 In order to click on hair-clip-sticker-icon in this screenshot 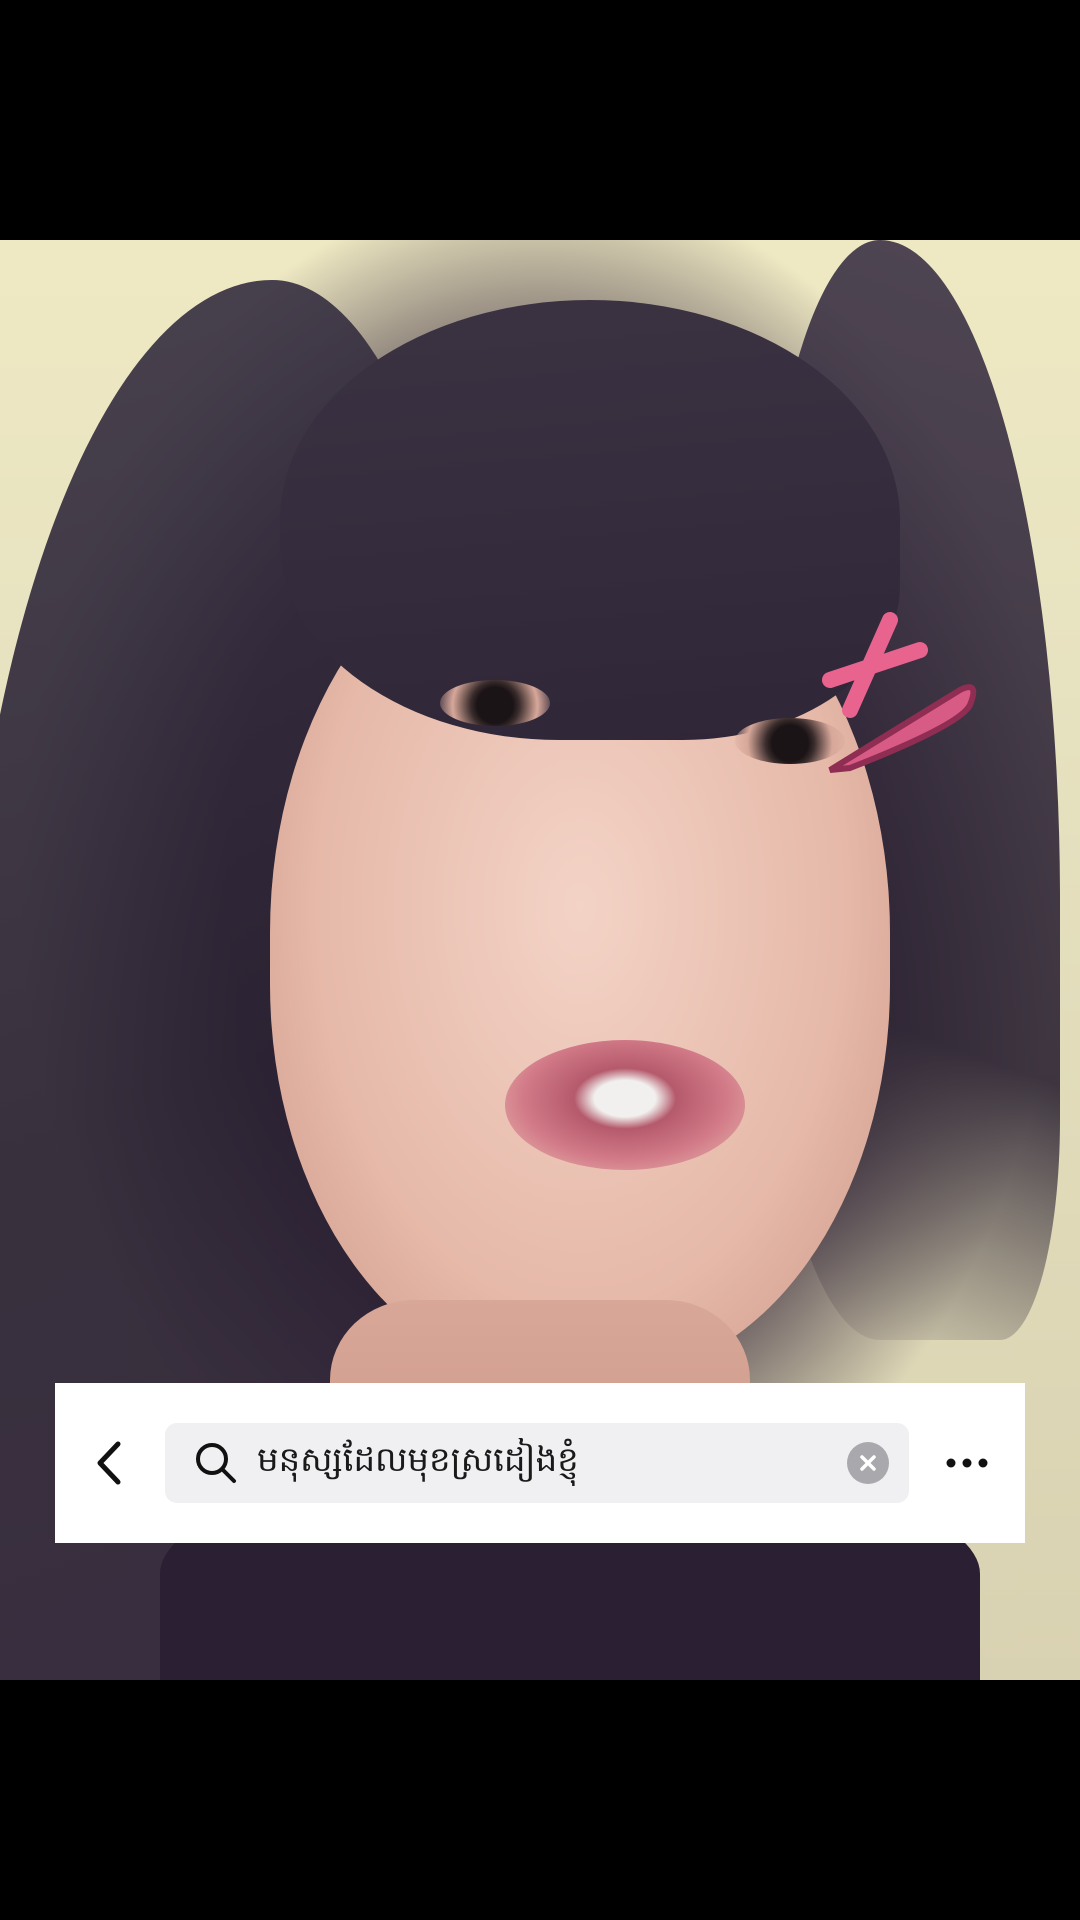, I will do `click(899, 692)`.